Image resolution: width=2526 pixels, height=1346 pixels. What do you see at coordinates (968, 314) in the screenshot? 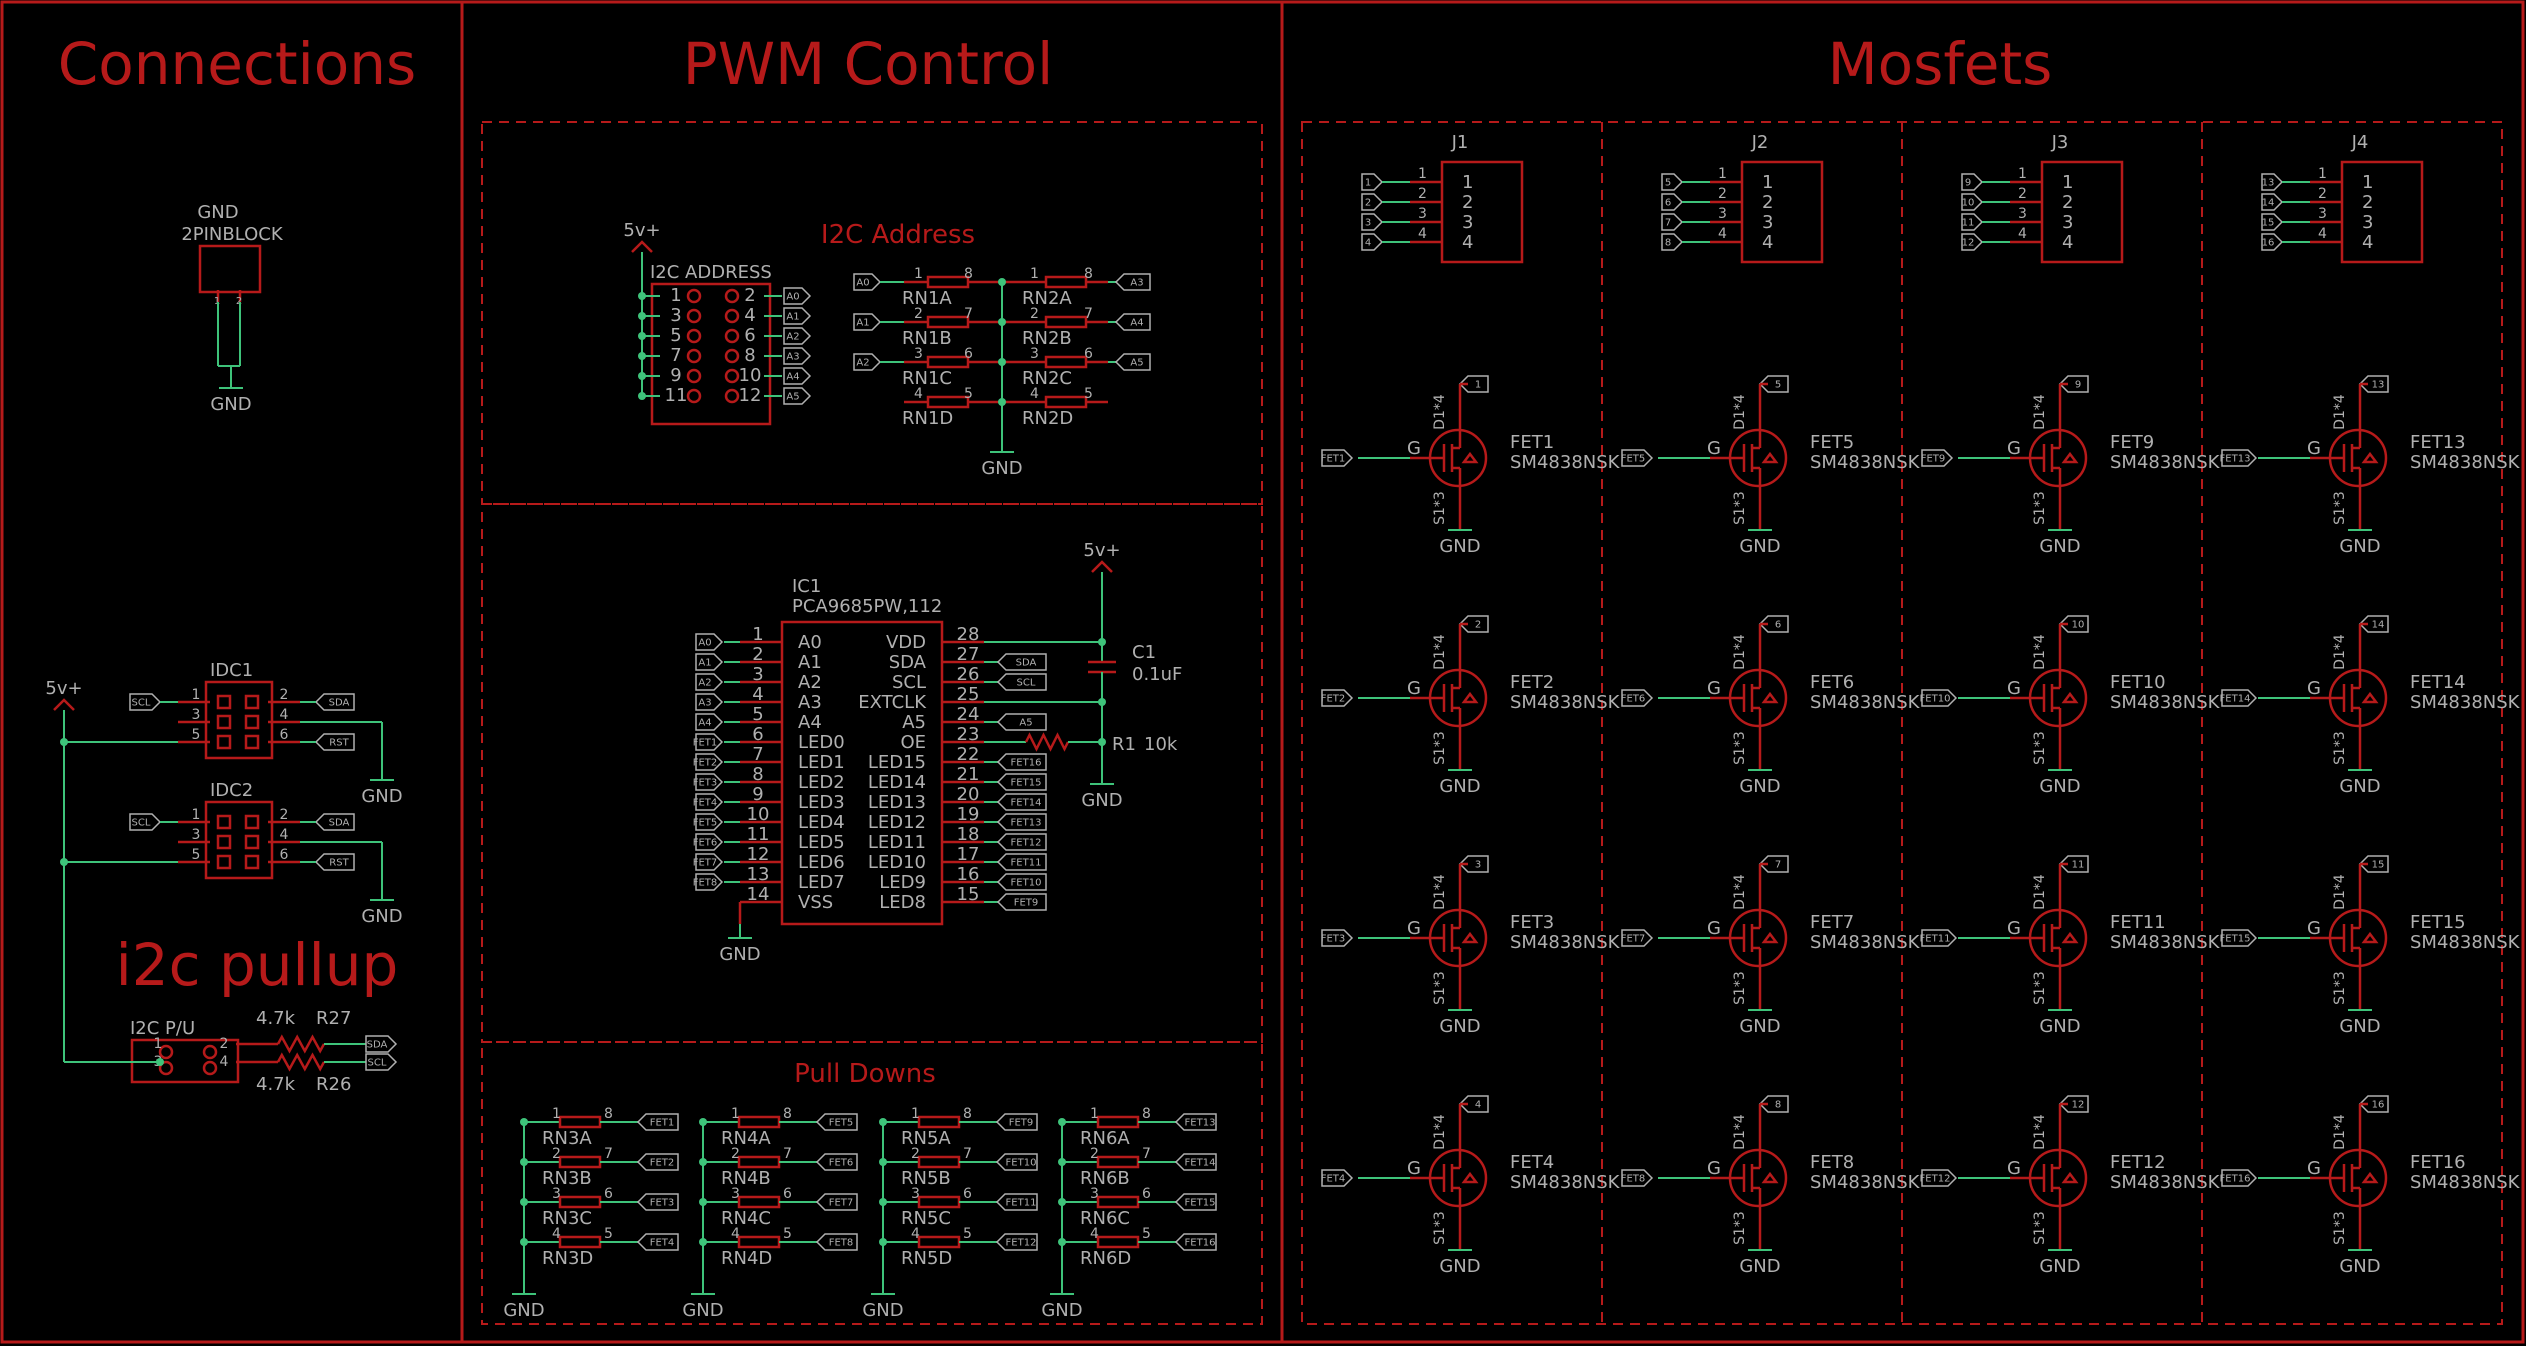
I see `pin-number: 7` at bounding box center [968, 314].